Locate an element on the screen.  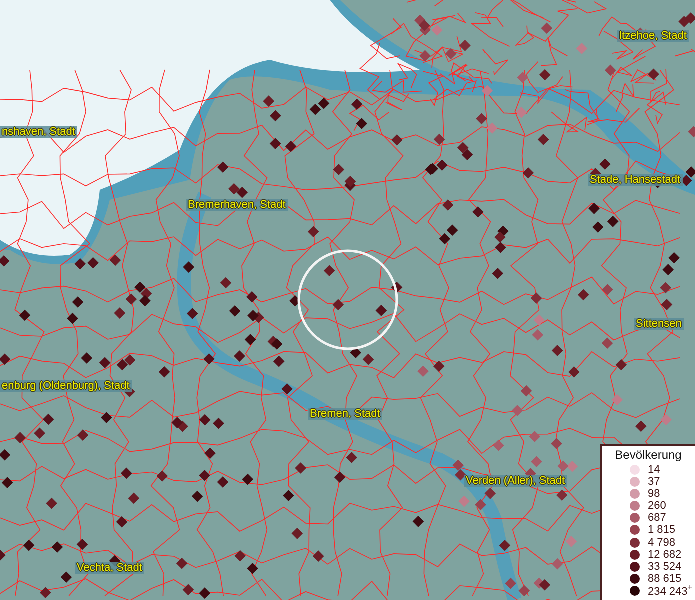
legend-label: 33 524 is located at coordinates (665, 566).